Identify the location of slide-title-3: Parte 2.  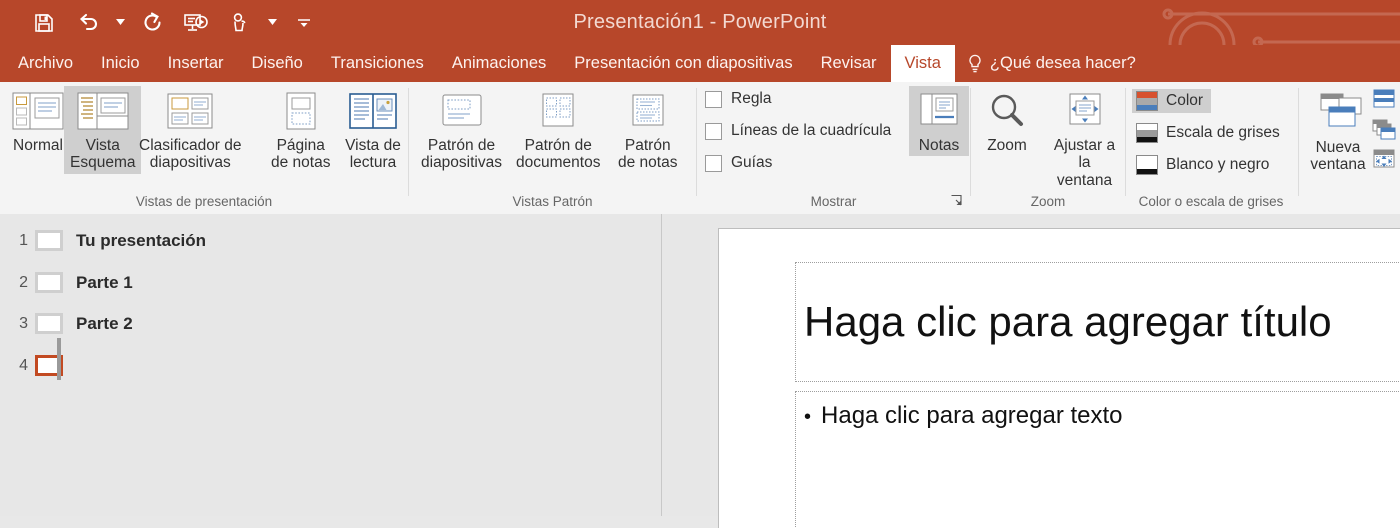
(104, 324).